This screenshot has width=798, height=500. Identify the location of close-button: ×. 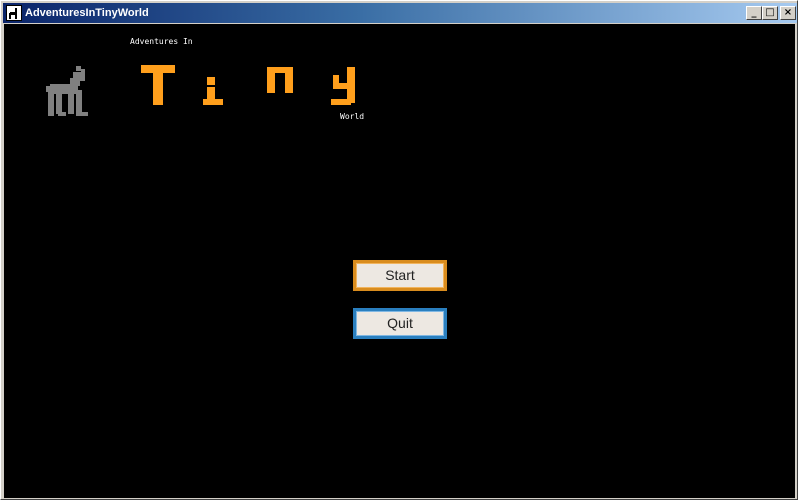
(788, 13).